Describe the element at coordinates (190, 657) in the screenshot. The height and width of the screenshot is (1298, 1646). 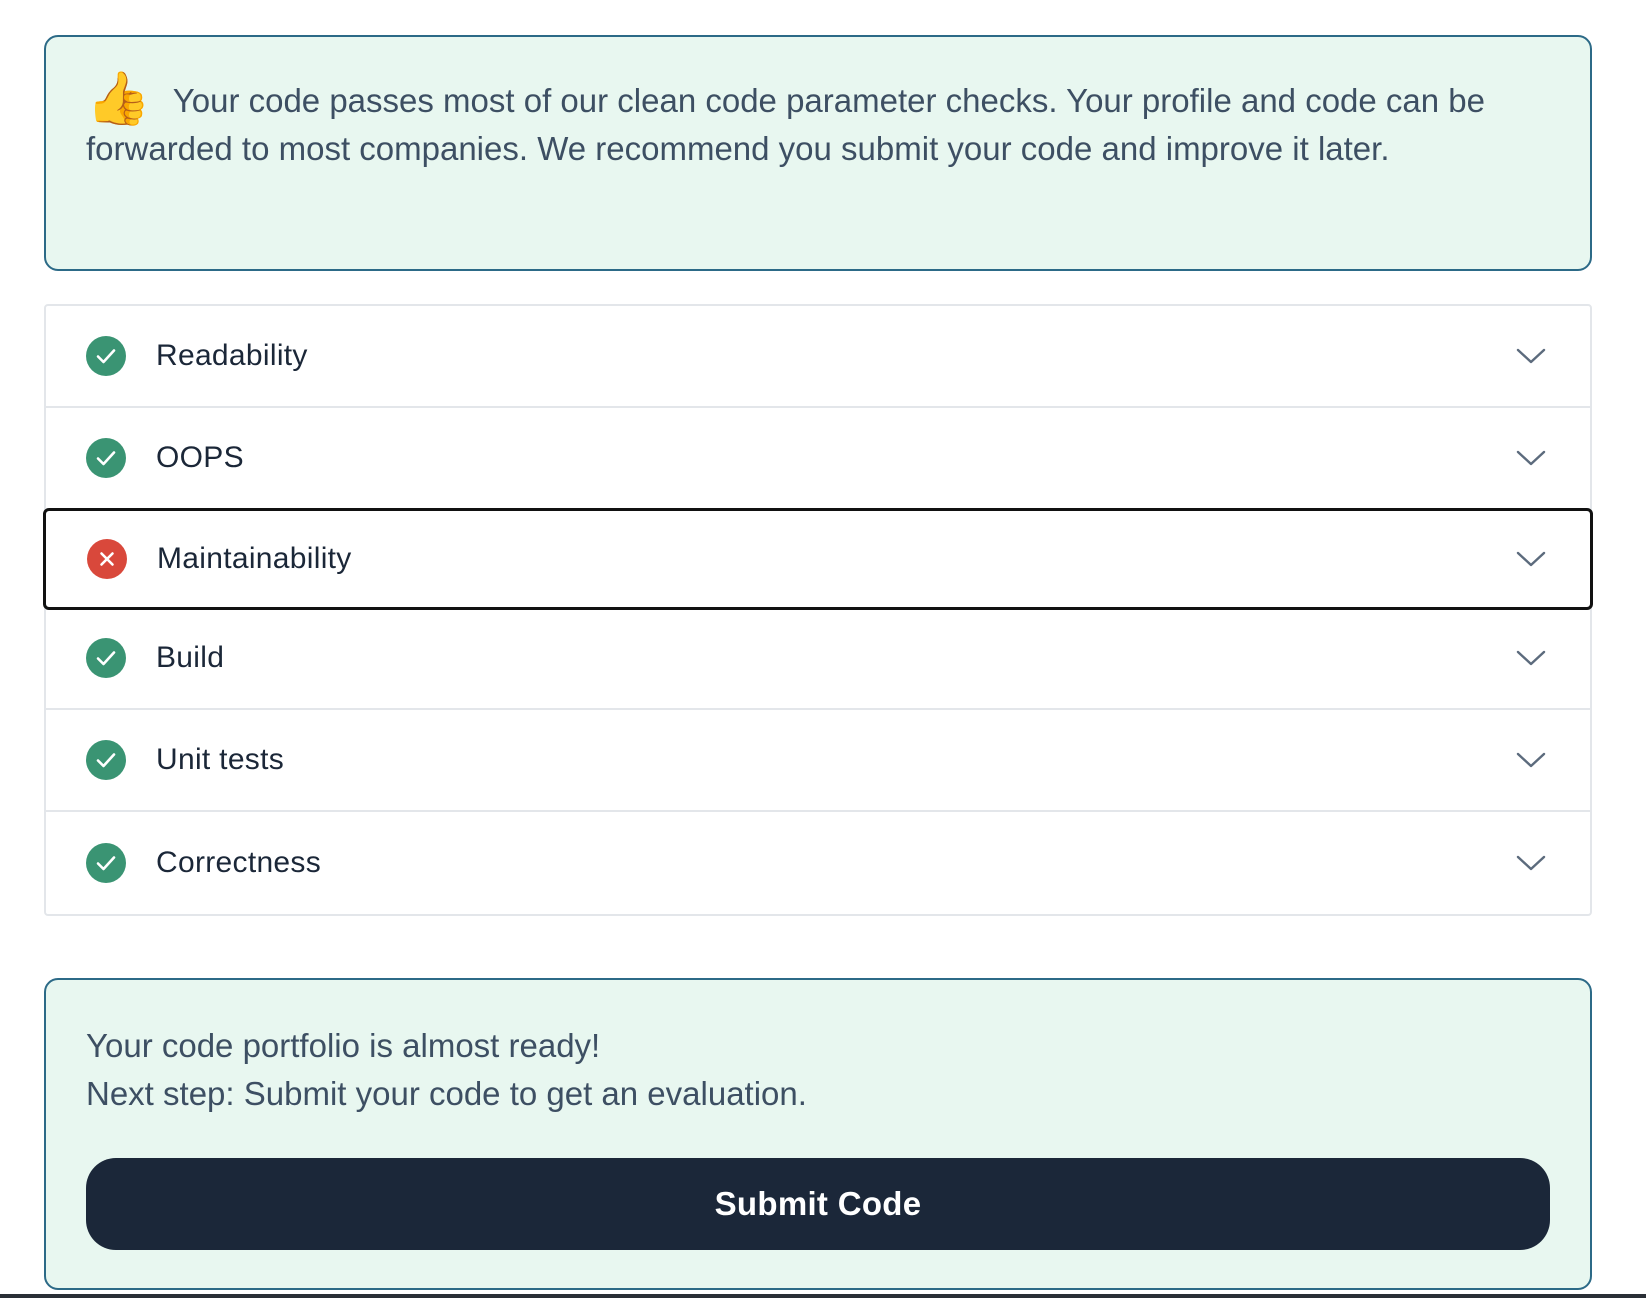
I see `check-label: Build` at that location.